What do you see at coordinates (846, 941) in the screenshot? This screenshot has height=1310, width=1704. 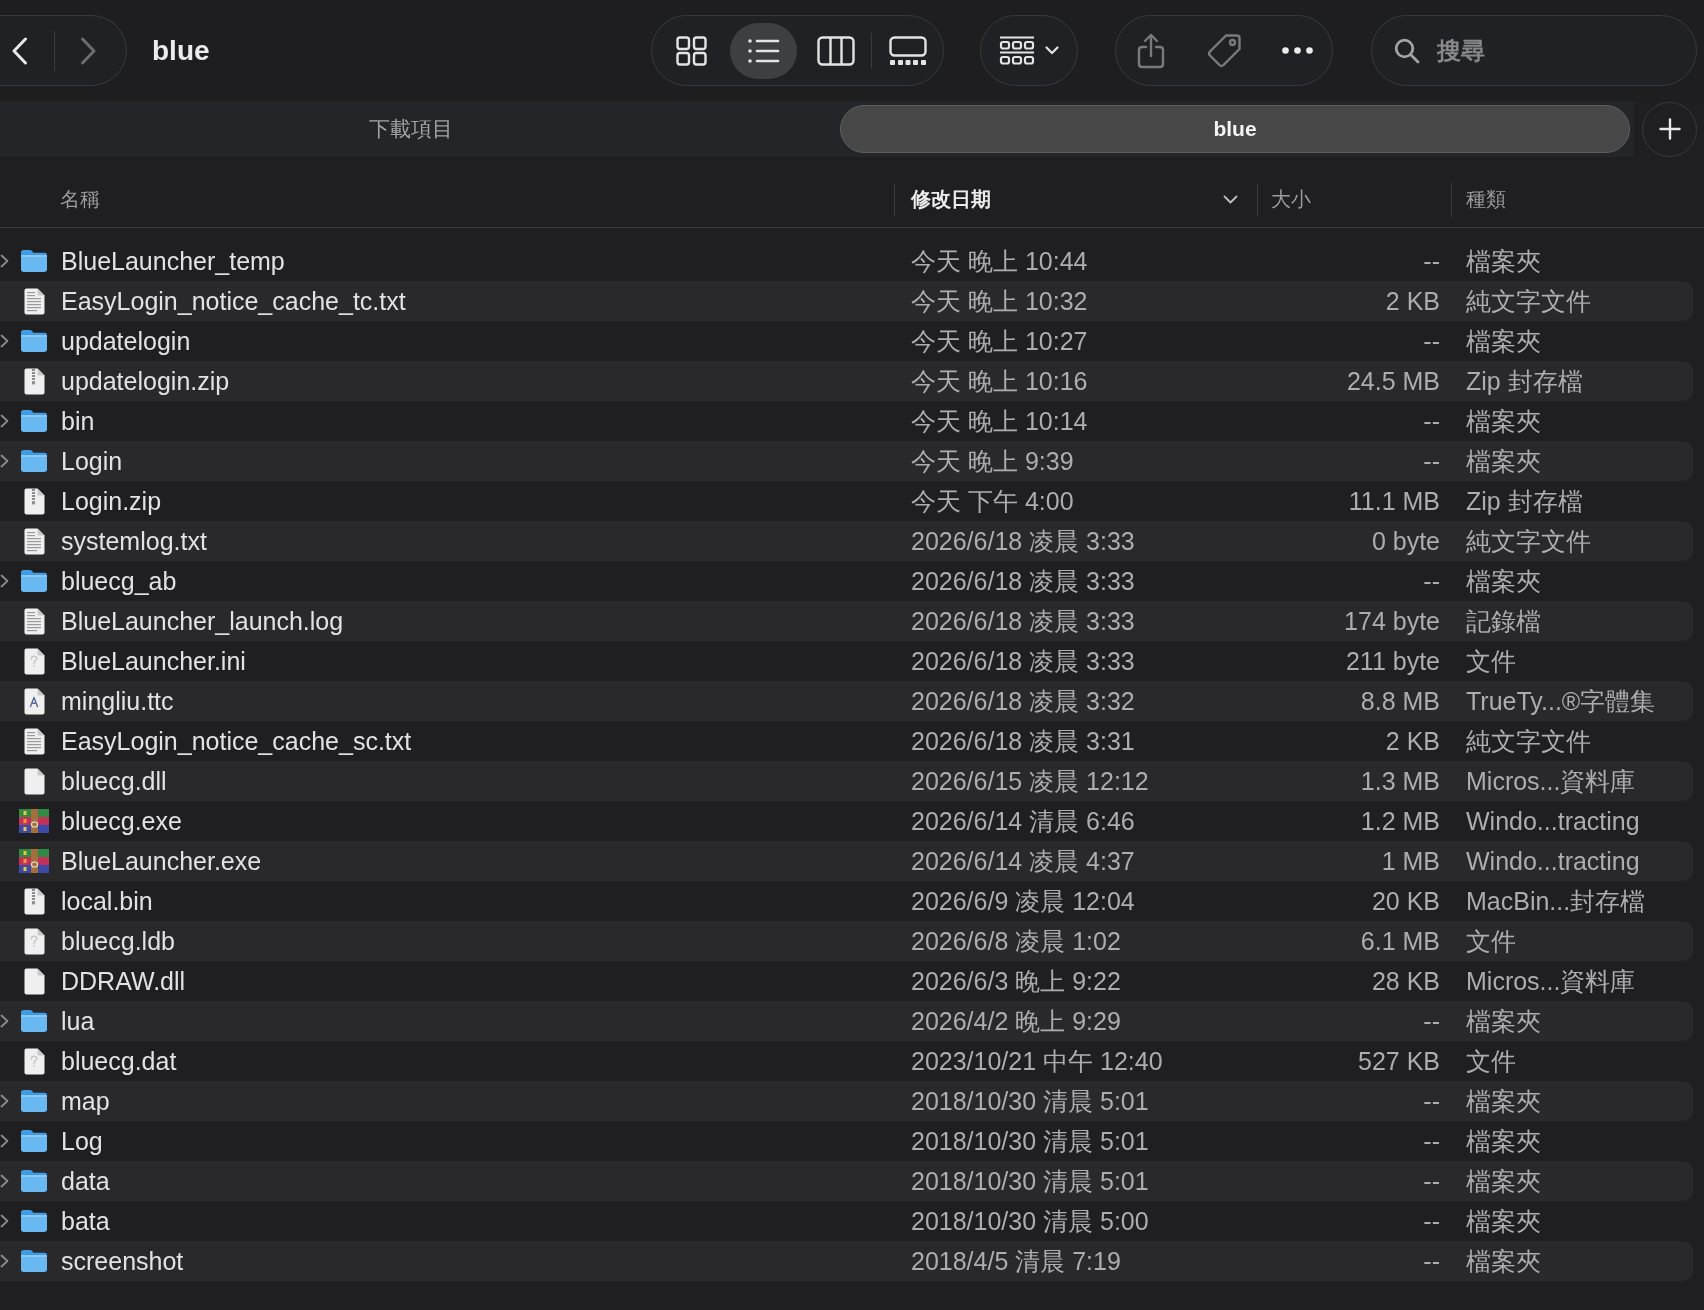 I see `file-row: bluecg.ldb 2026/6/8 凌晨 1:02 6.1 MB 文件` at bounding box center [846, 941].